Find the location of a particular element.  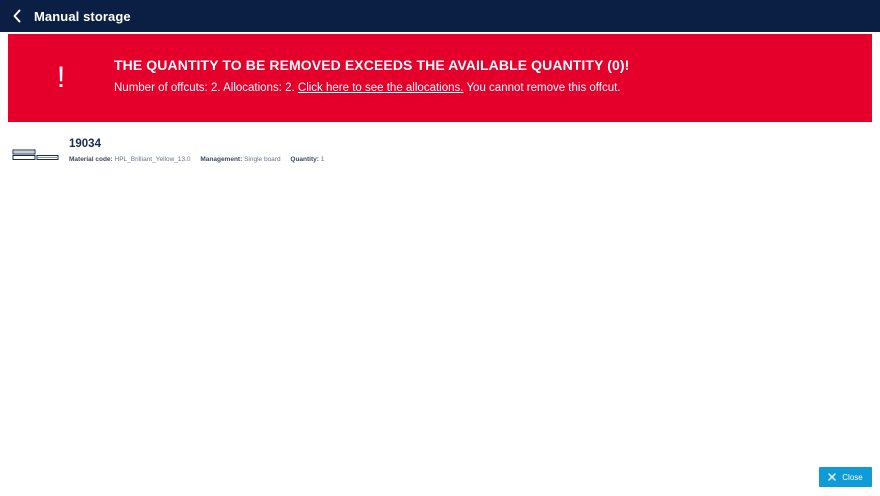

quantity: Quantity: 1 is located at coordinates (307, 159).